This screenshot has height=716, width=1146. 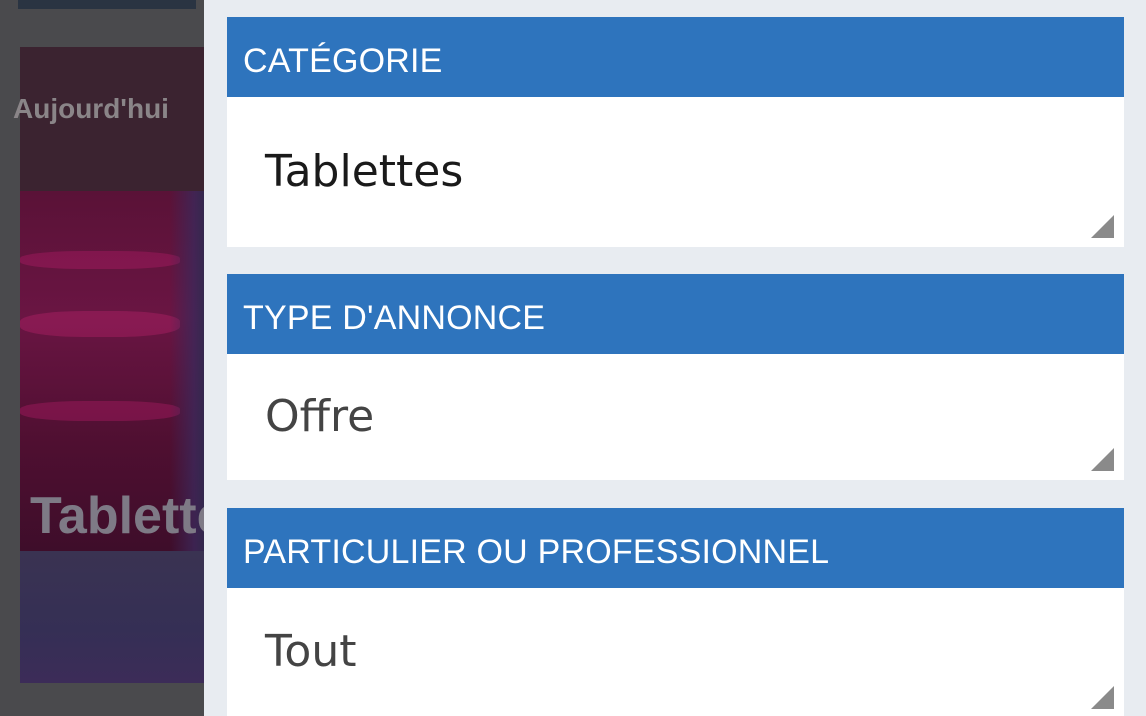 What do you see at coordinates (675, 652) in the screenshot?
I see `filter-seller-type-dropdown: Tout` at bounding box center [675, 652].